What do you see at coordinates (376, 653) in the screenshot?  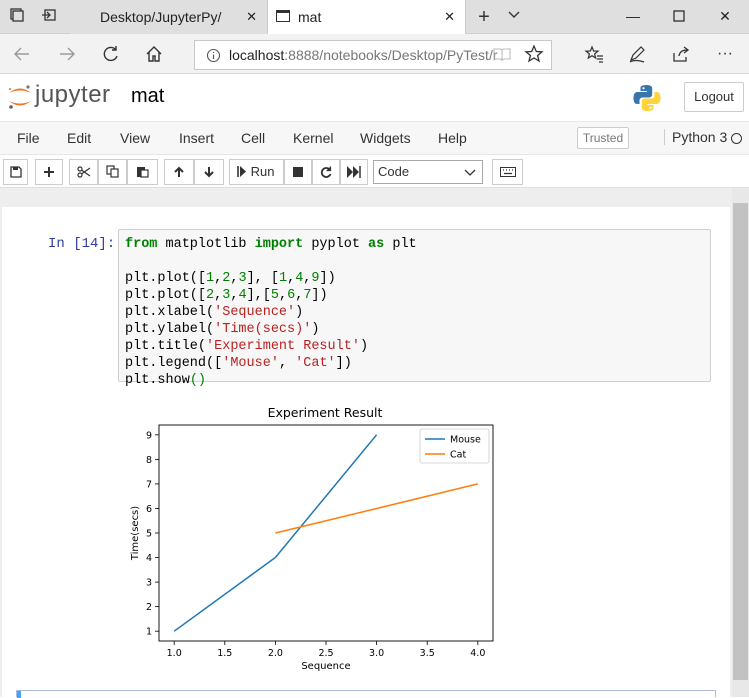 I see `x-tick-label: 3.0` at bounding box center [376, 653].